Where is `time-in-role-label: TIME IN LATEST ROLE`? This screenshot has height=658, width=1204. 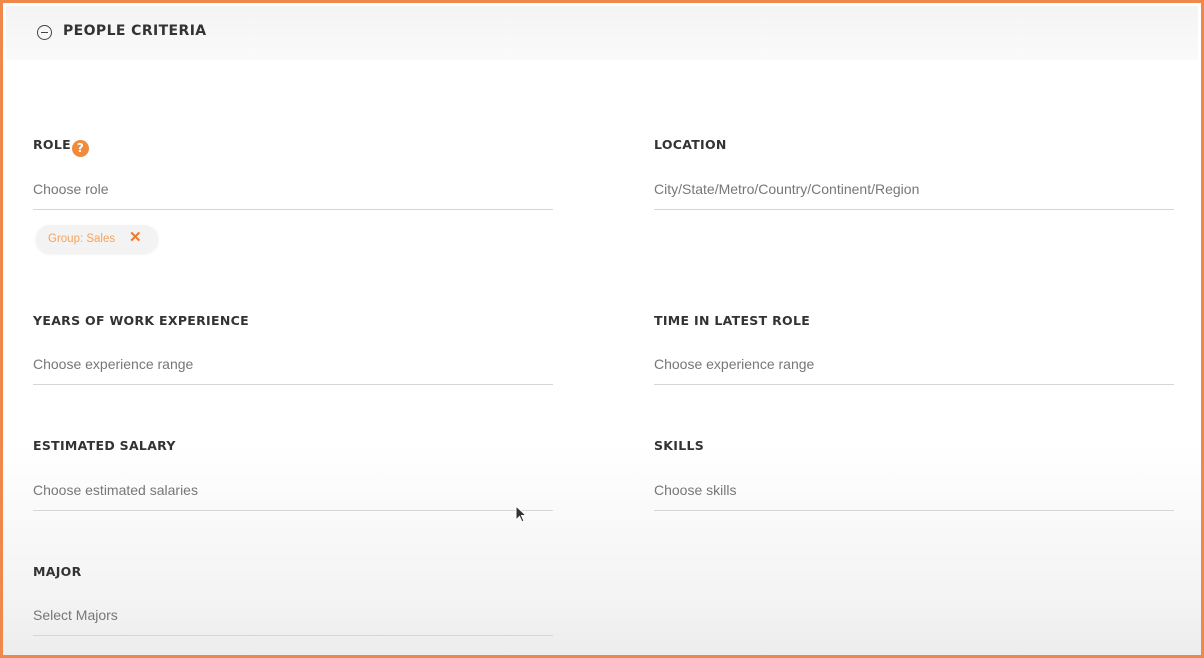 time-in-role-label: TIME IN LATEST ROLE is located at coordinates (732, 320).